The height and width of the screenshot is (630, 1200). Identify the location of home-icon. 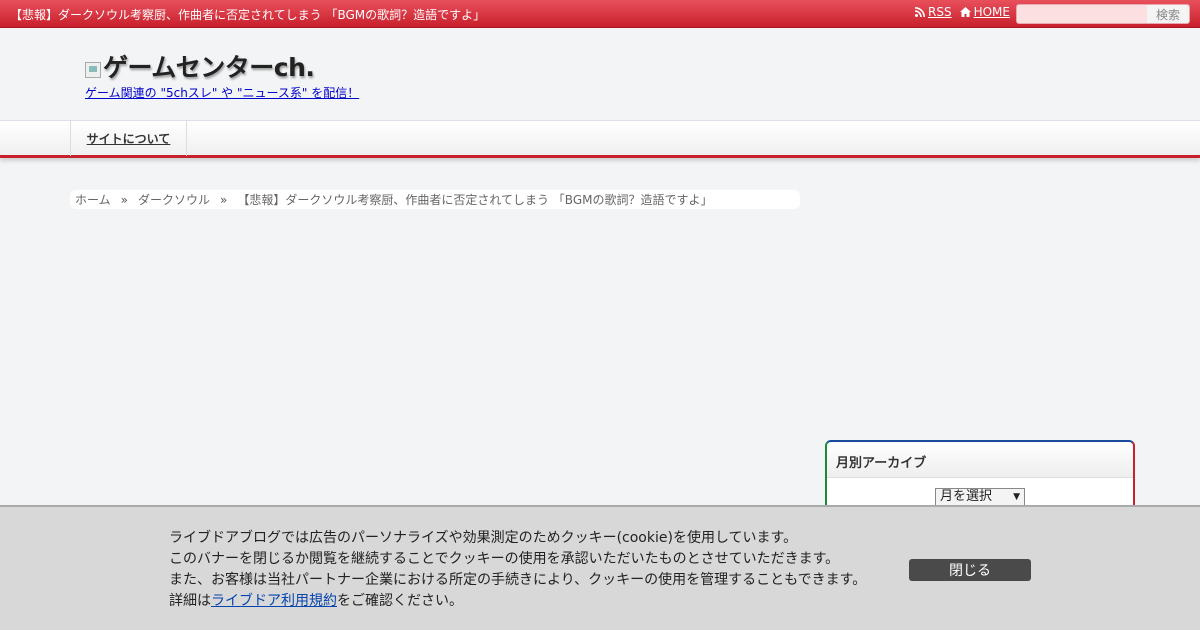
(965, 12).